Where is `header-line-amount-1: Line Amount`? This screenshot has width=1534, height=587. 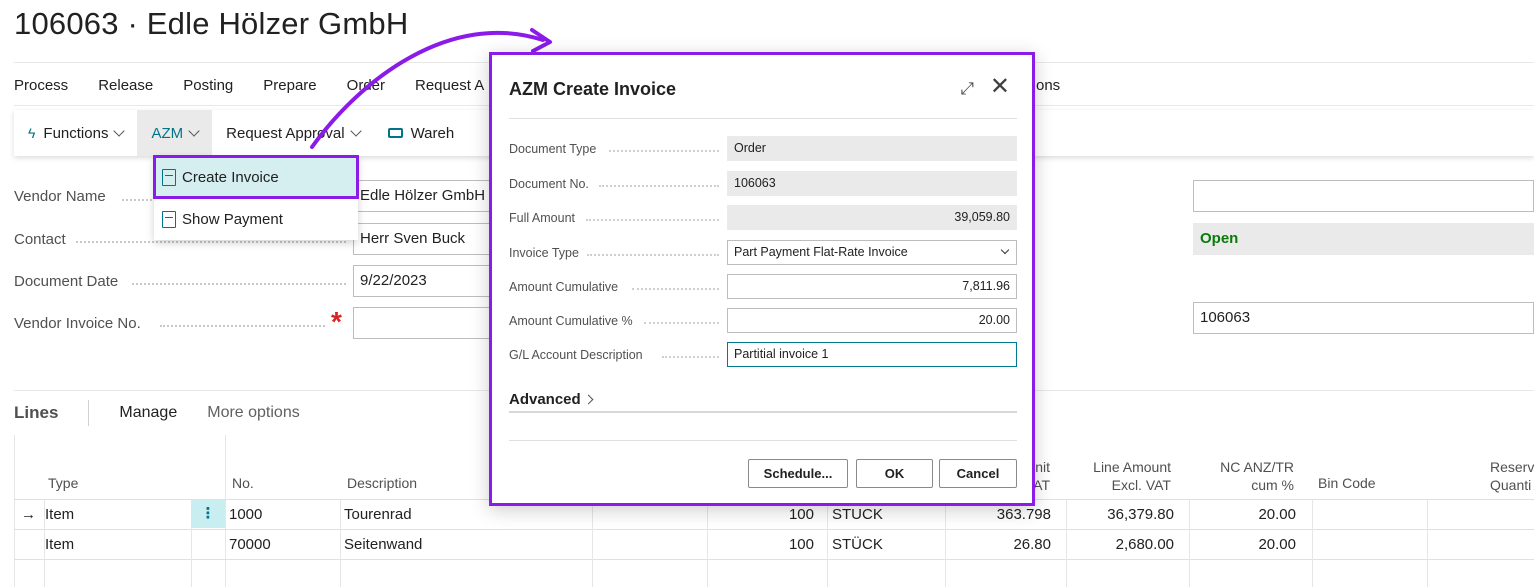 header-line-amount-1: Line Amount is located at coordinates (1117, 467).